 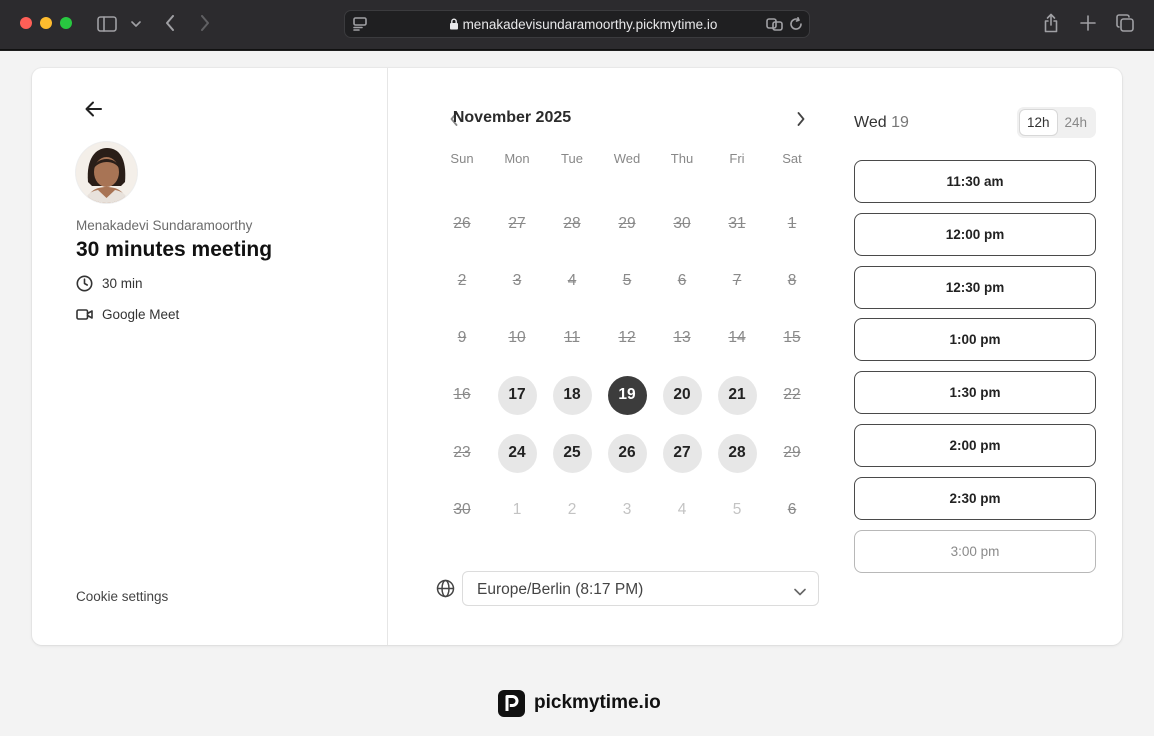 I want to click on address-bar: menakadevisundaramoorthy.pickmytime.io, so click(x=577, y=24).